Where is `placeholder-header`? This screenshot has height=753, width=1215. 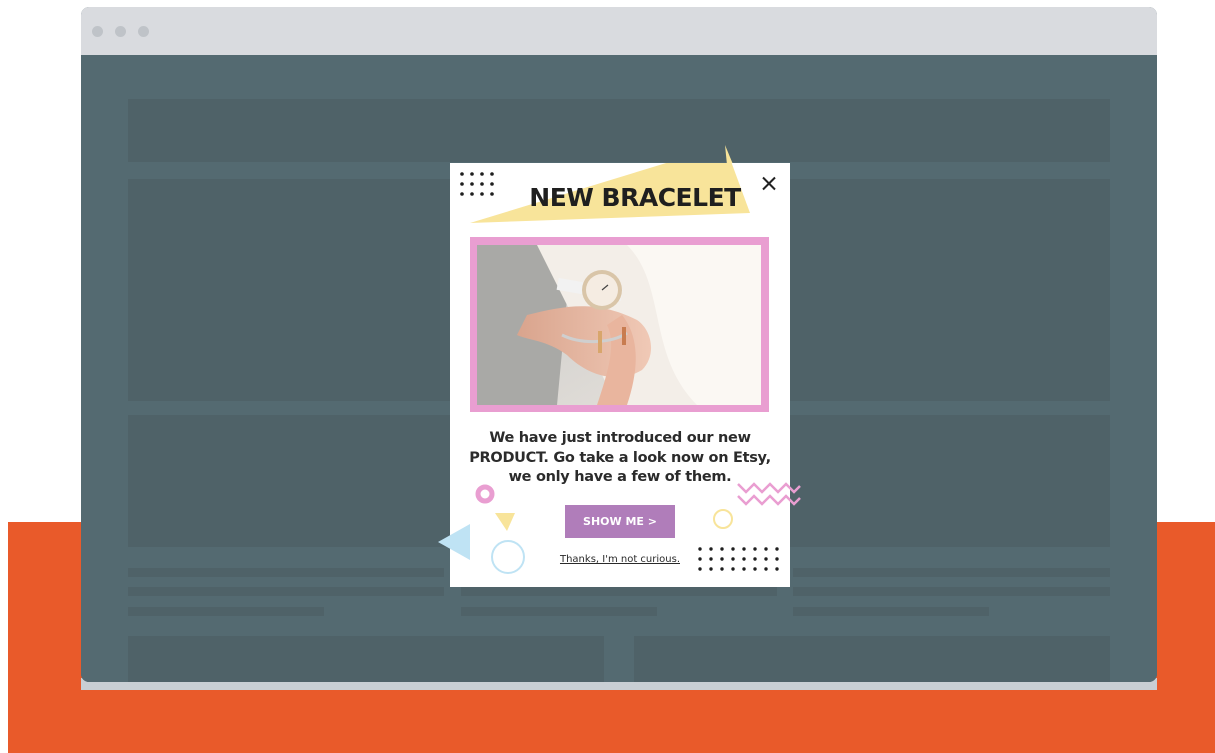 placeholder-header is located at coordinates (619, 130).